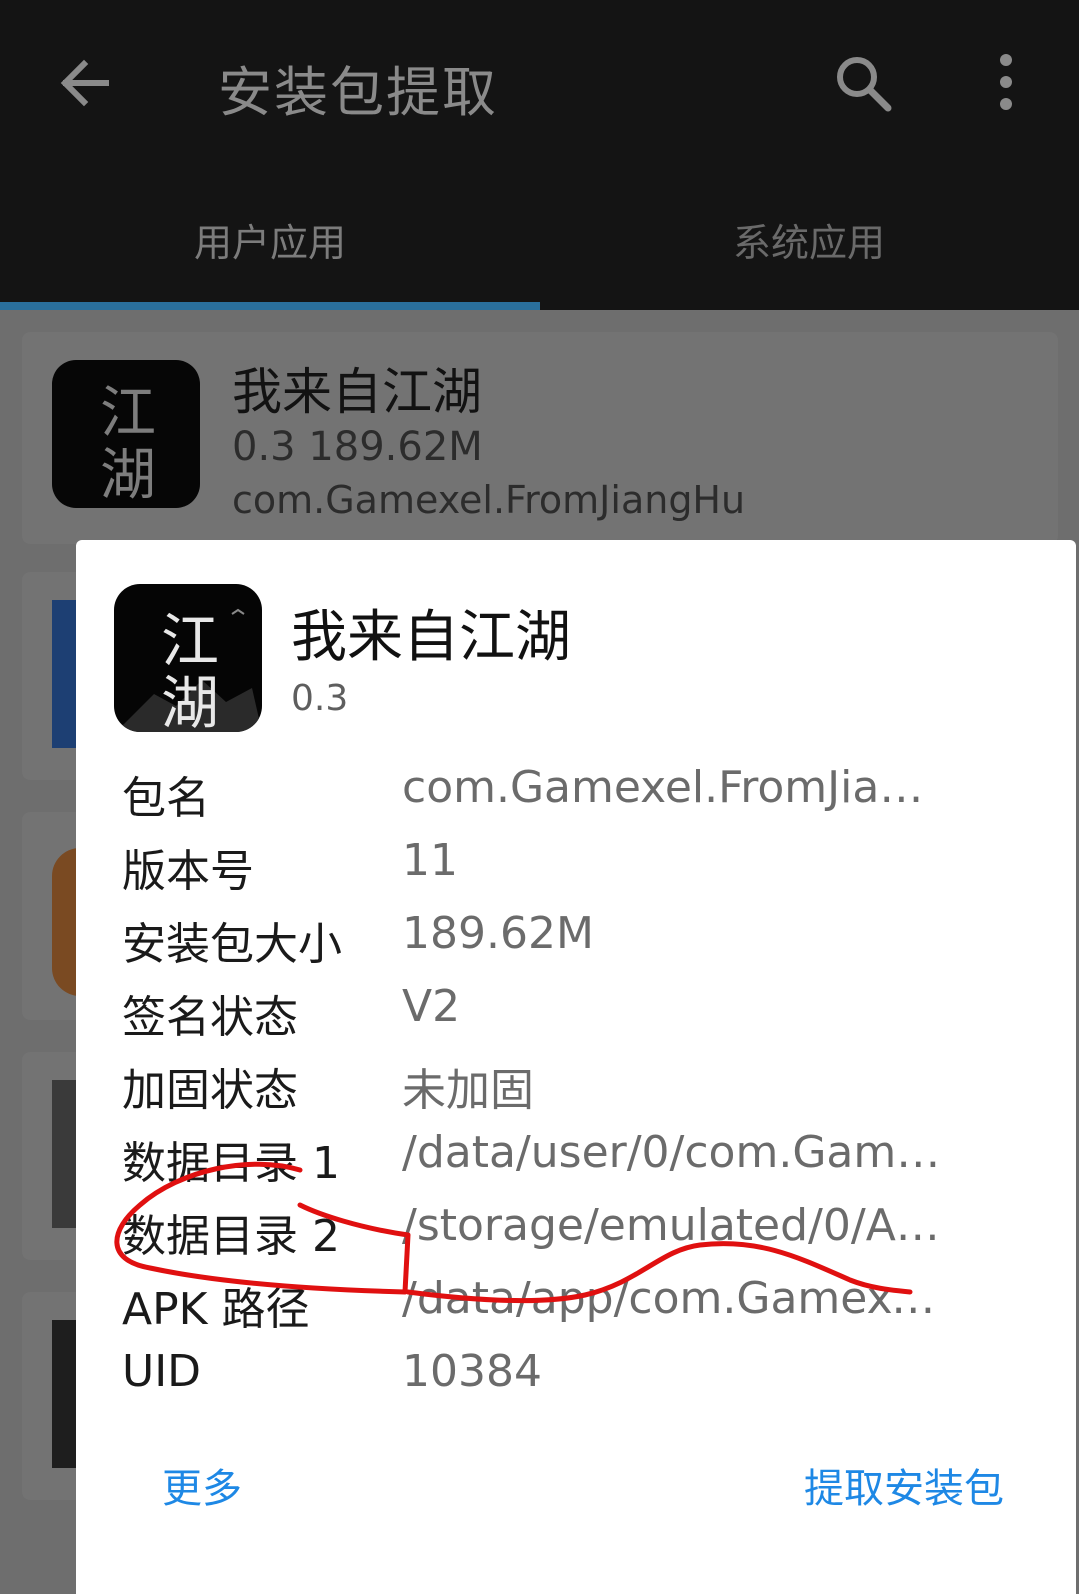 Image resolution: width=1079 pixels, height=1594 pixels. What do you see at coordinates (358, 92) in the screenshot?
I see `page-title: 安装包提取` at bounding box center [358, 92].